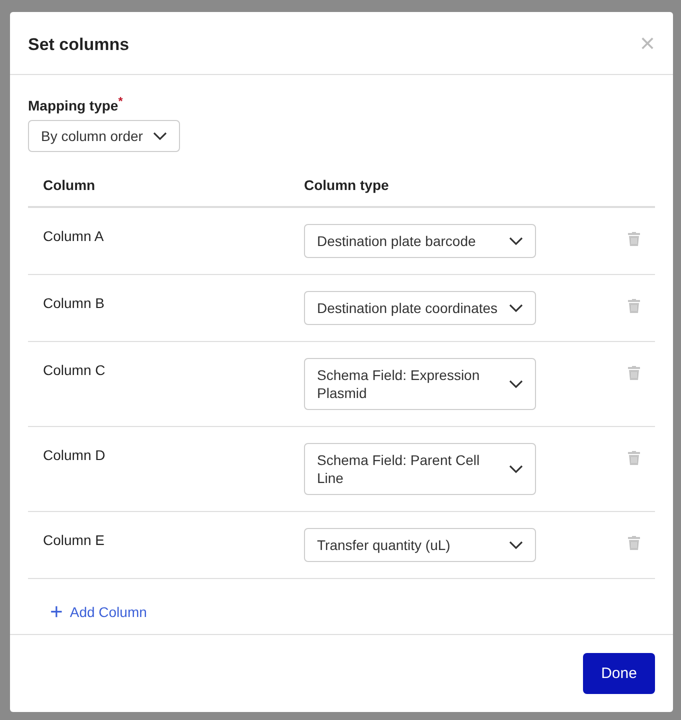 This screenshot has width=681, height=720. I want to click on column-header: Column type, so click(446, 187).